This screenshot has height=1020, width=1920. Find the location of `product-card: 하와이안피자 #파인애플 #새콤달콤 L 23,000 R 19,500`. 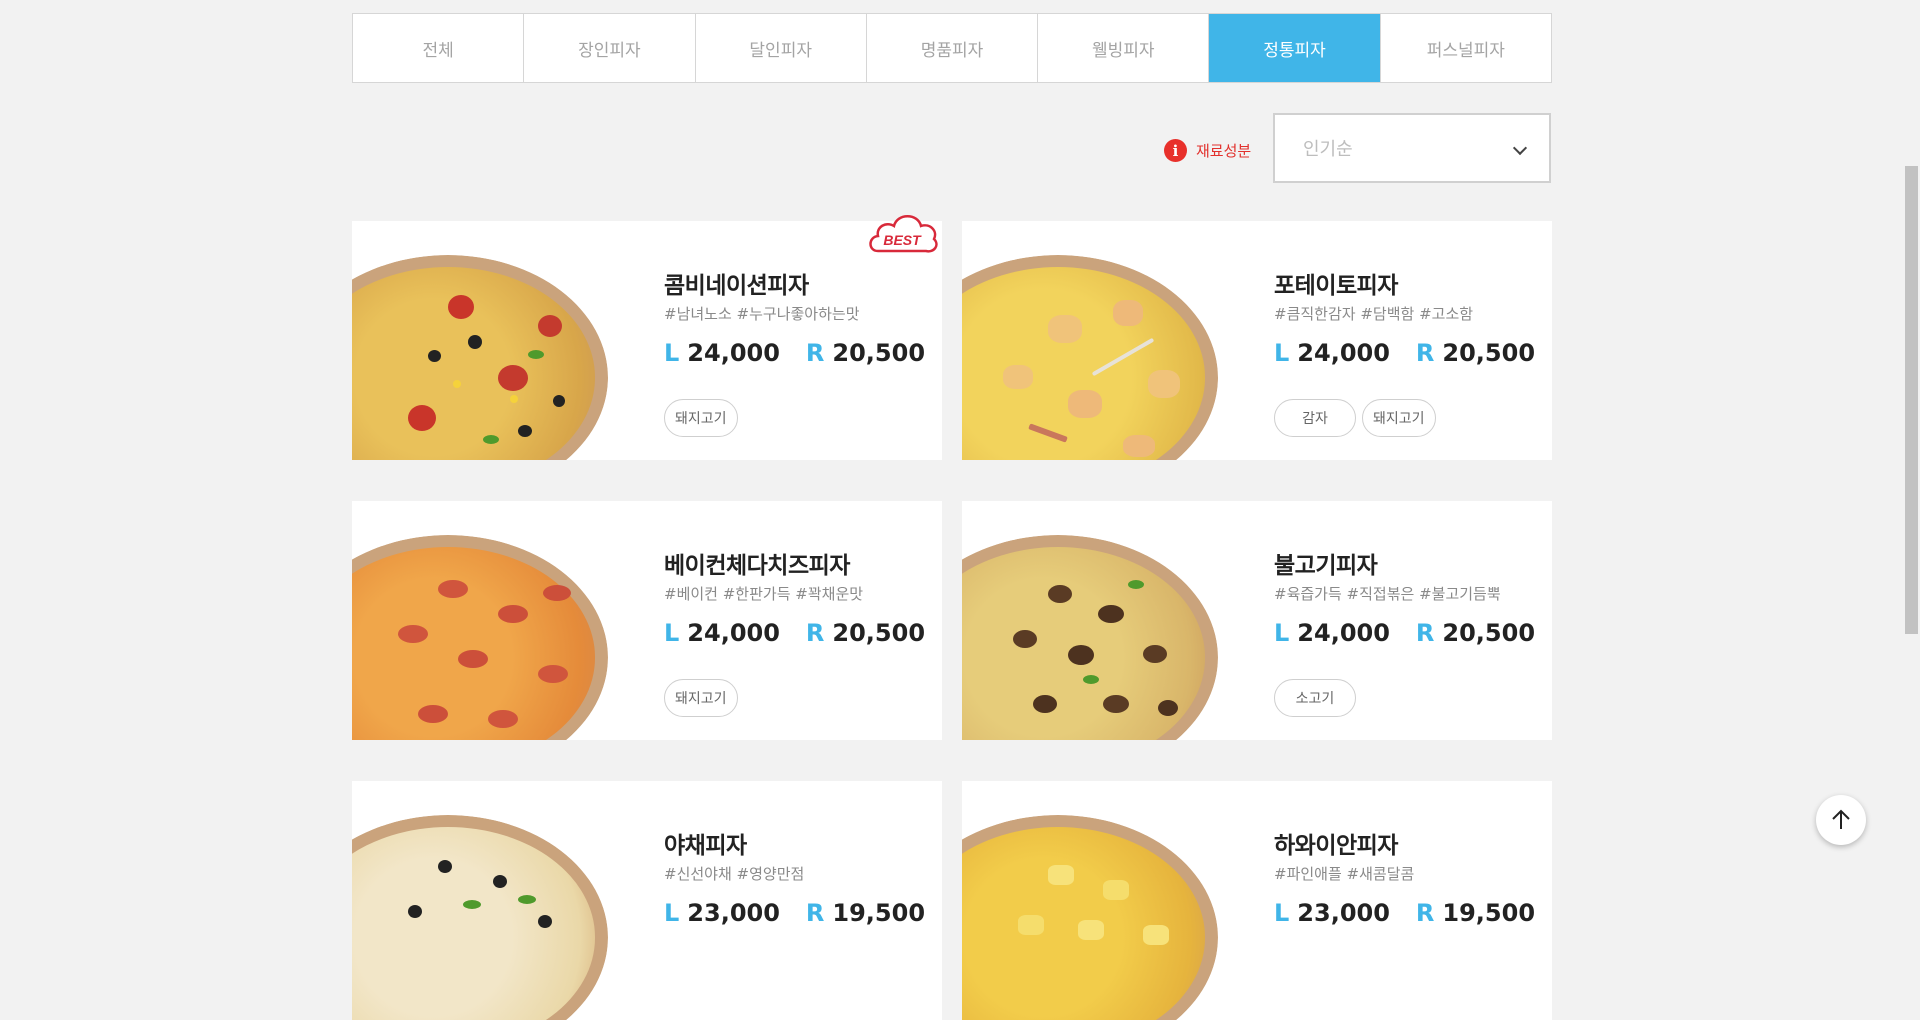

product-card: 하와이안피자 #파인애플 #새콤달콤 L 23,000 R 19,500 is located at coordinates (1257, 900).